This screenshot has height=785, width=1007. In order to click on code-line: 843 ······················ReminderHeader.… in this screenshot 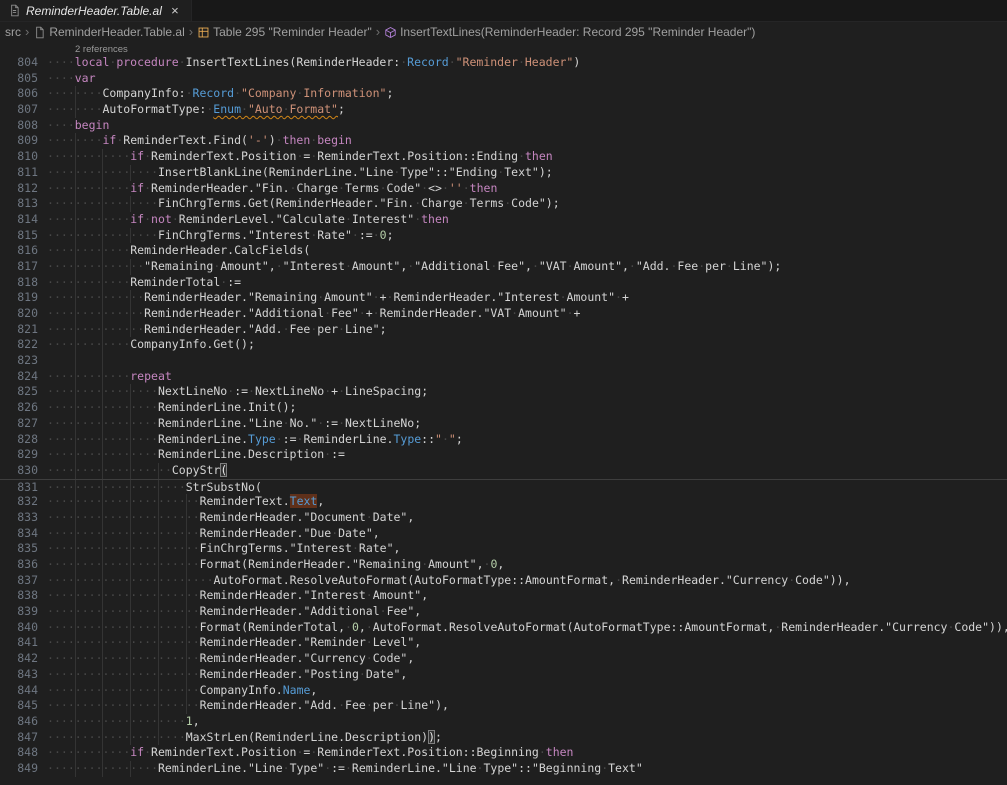, I will do `click(503, 674)`.